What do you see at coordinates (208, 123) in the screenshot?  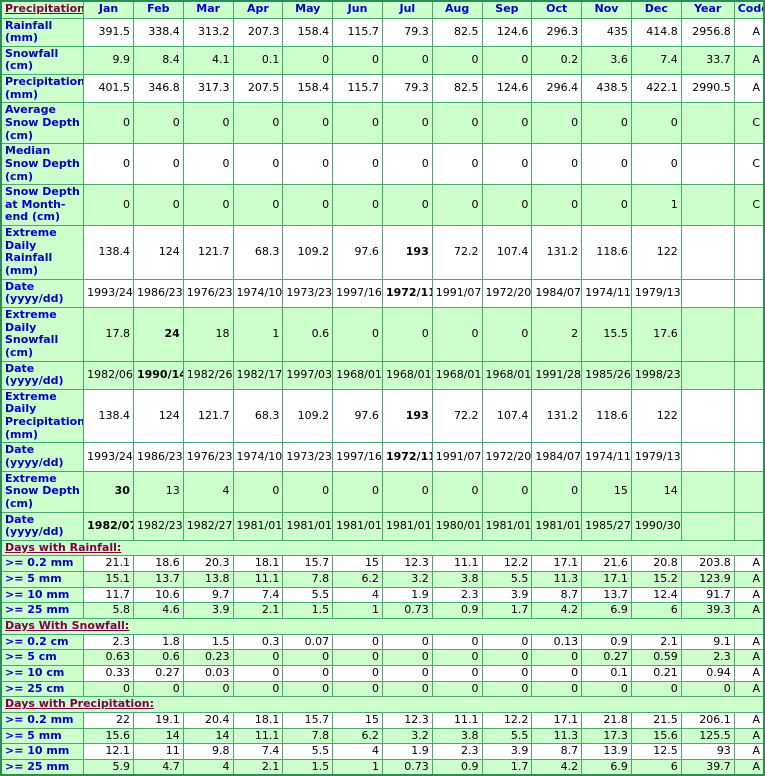 I see `cell-mar: 0` at bounding box center [208, 123].